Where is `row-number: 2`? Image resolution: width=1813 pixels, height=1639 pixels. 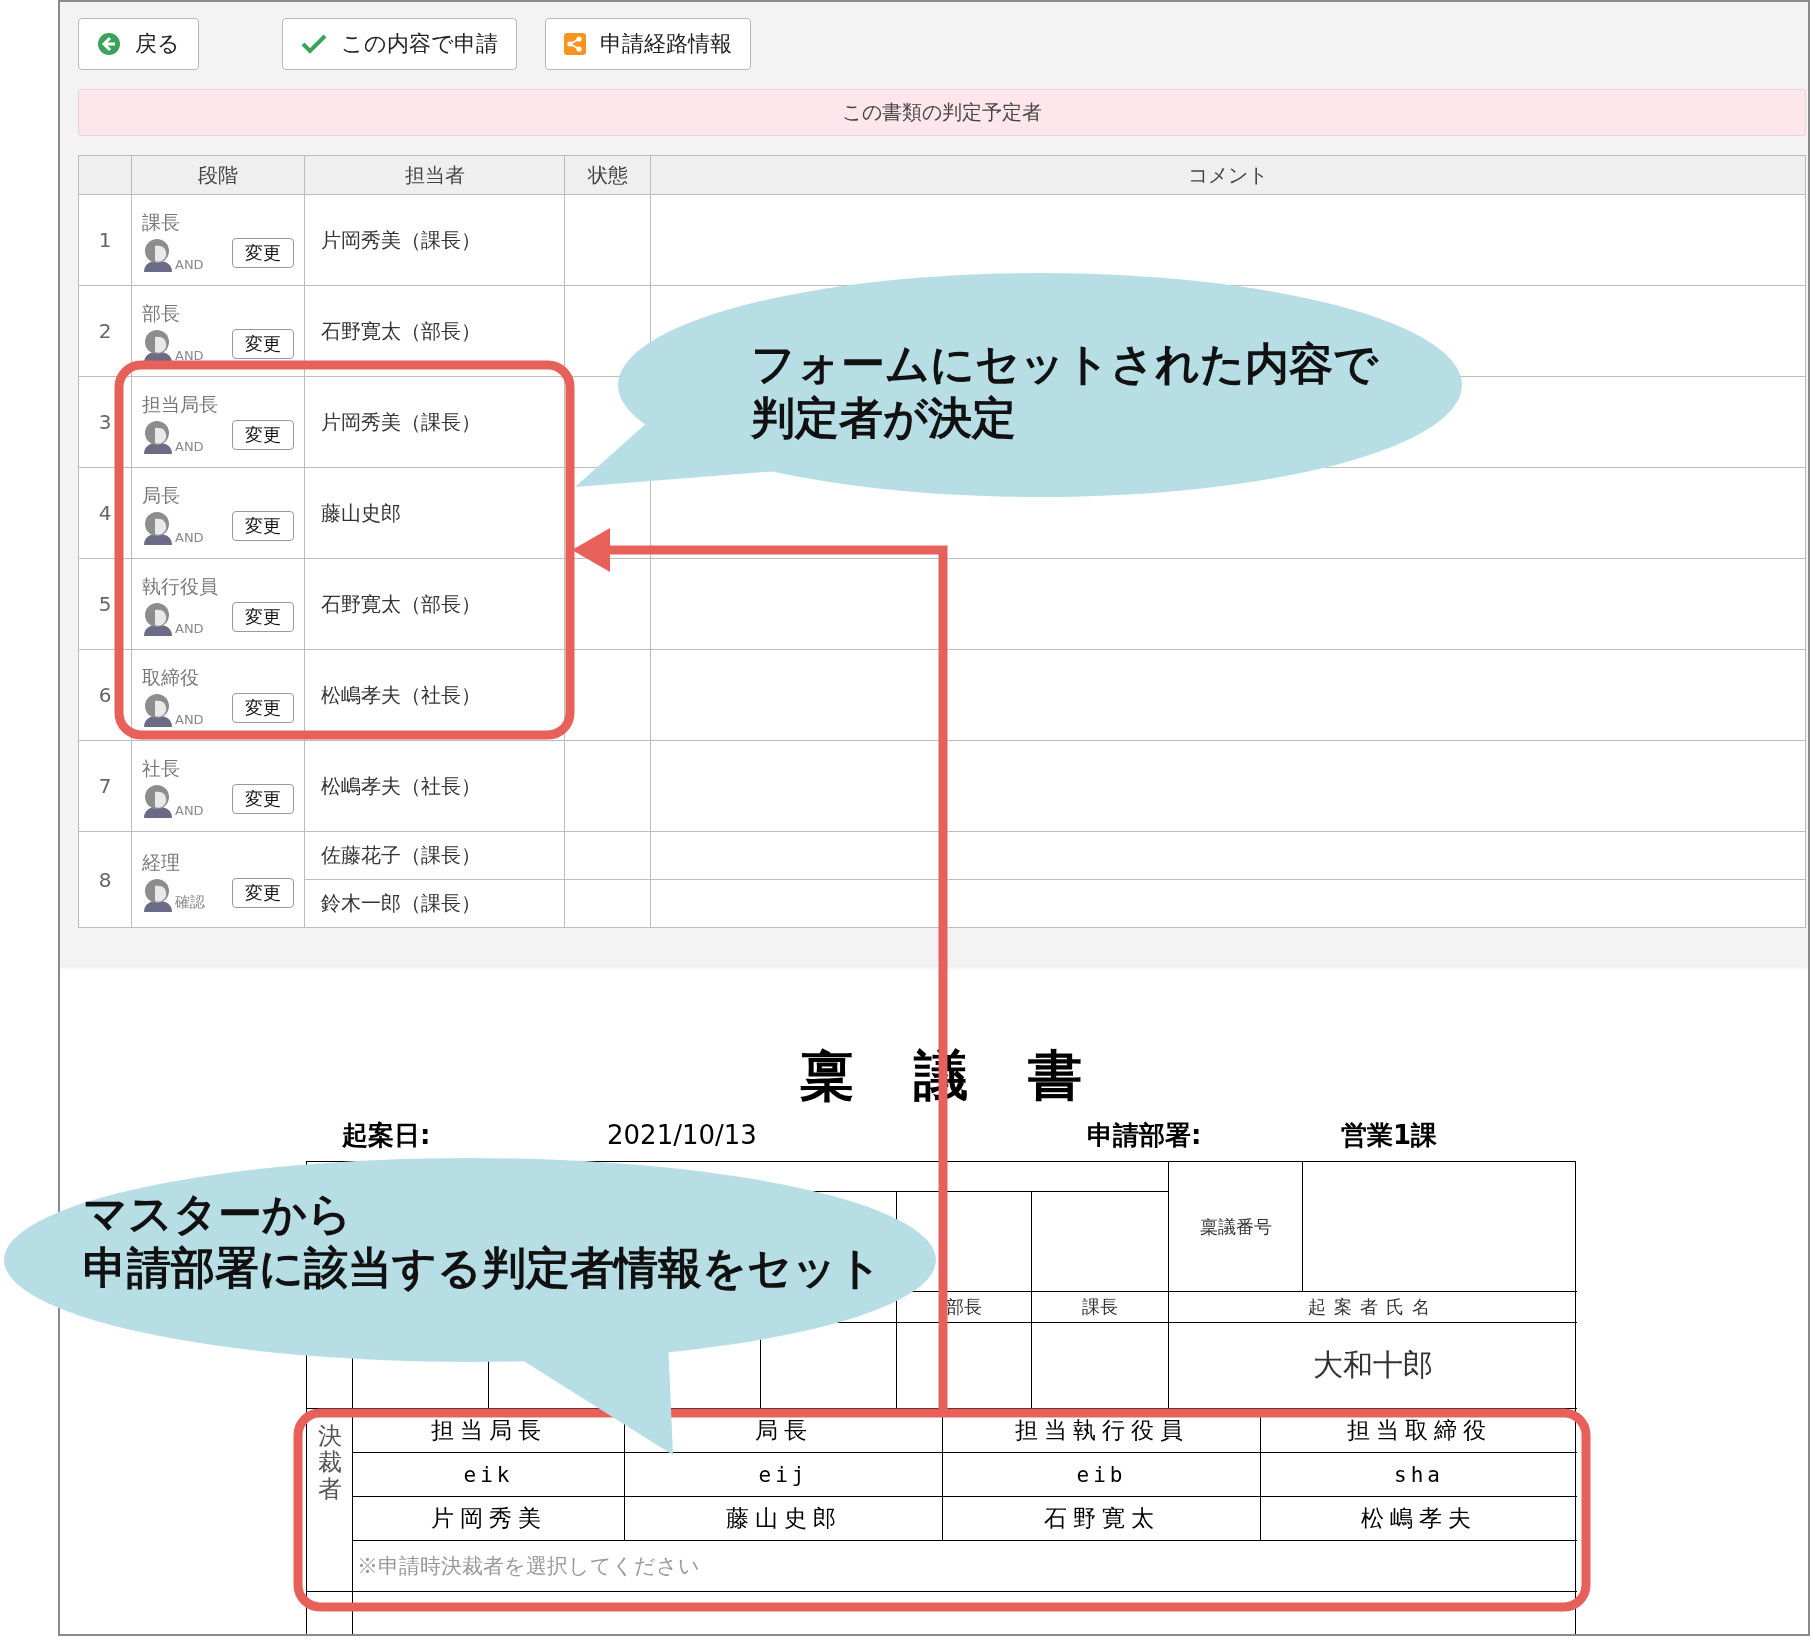 row-number: 2 is located at coordinates (105, 331).